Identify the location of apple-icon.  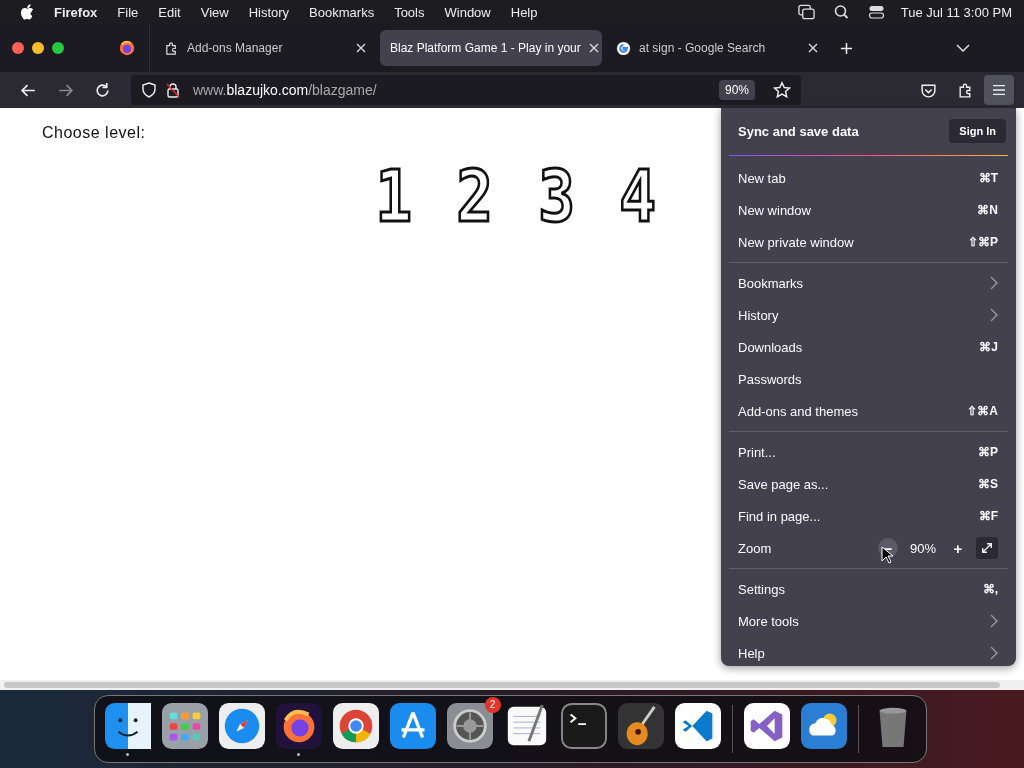
(27, 12).